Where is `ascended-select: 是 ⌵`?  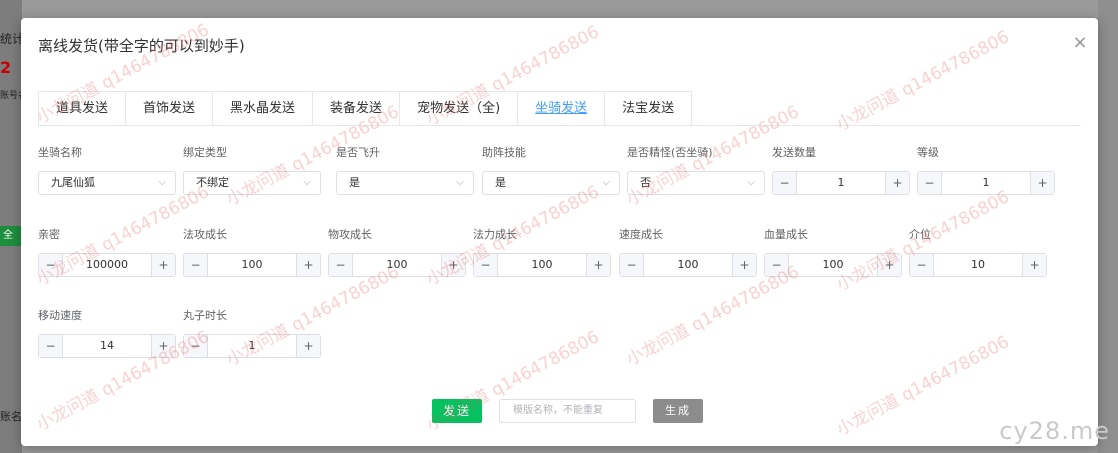
ascended-select: 是 ⌵ is located at coordinates (405, 183).